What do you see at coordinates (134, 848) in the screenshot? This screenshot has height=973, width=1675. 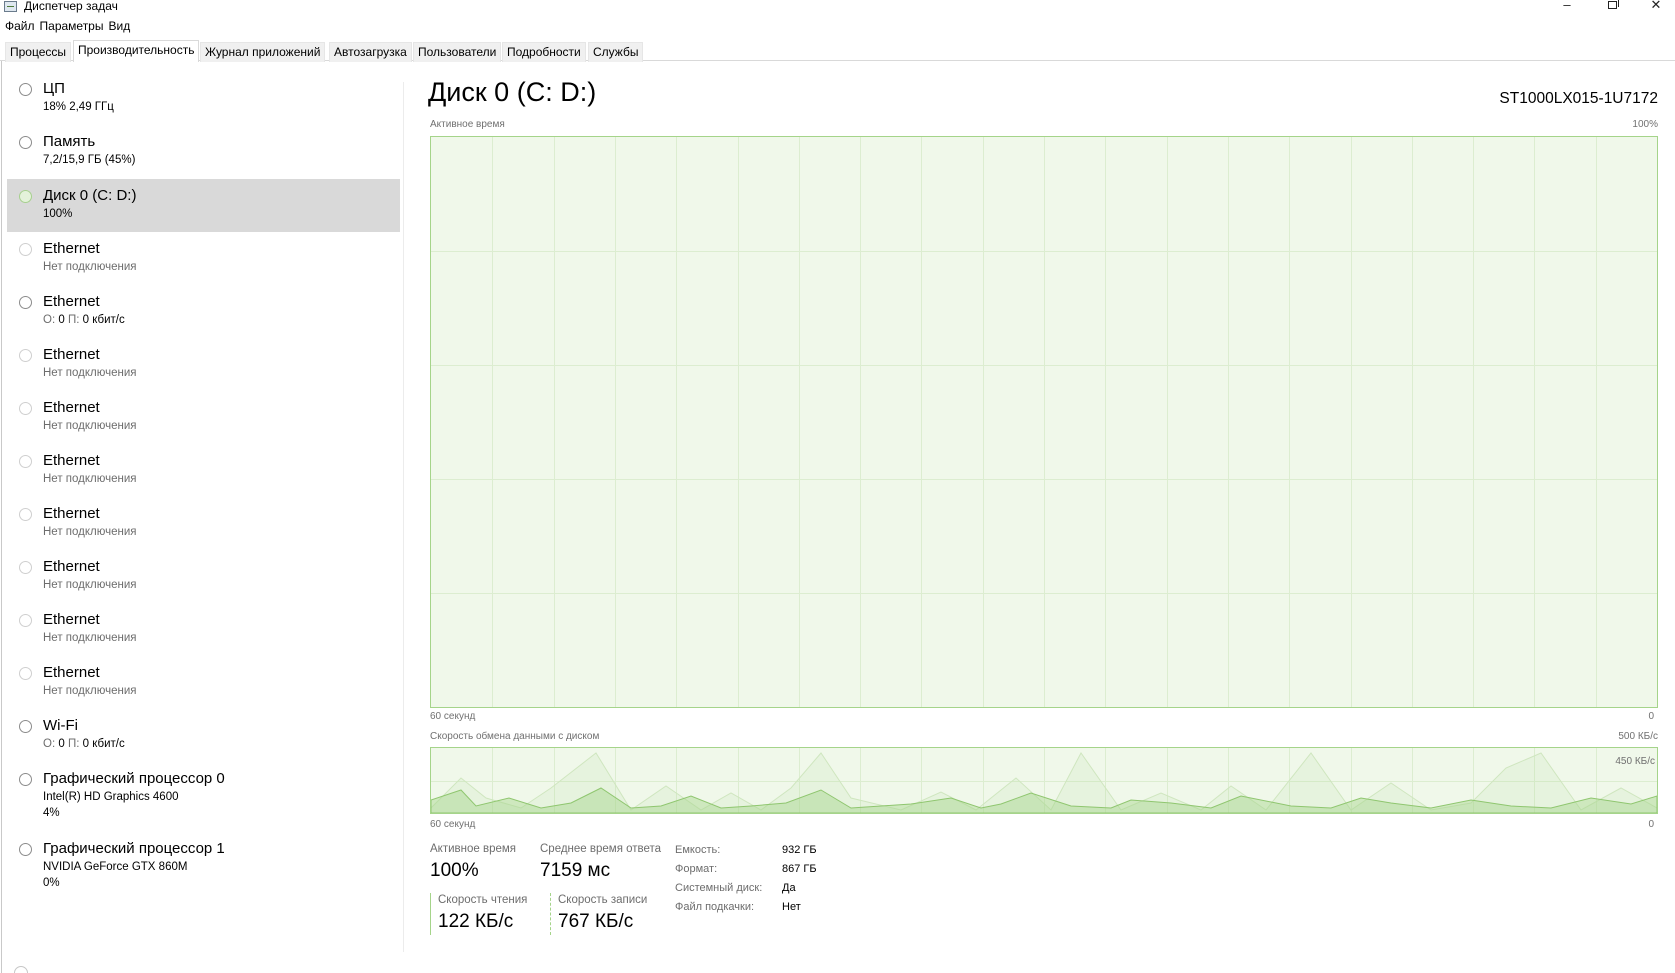 I see `sidebar-item-label: Графический процессор 1` at bounding box center [134, 848].